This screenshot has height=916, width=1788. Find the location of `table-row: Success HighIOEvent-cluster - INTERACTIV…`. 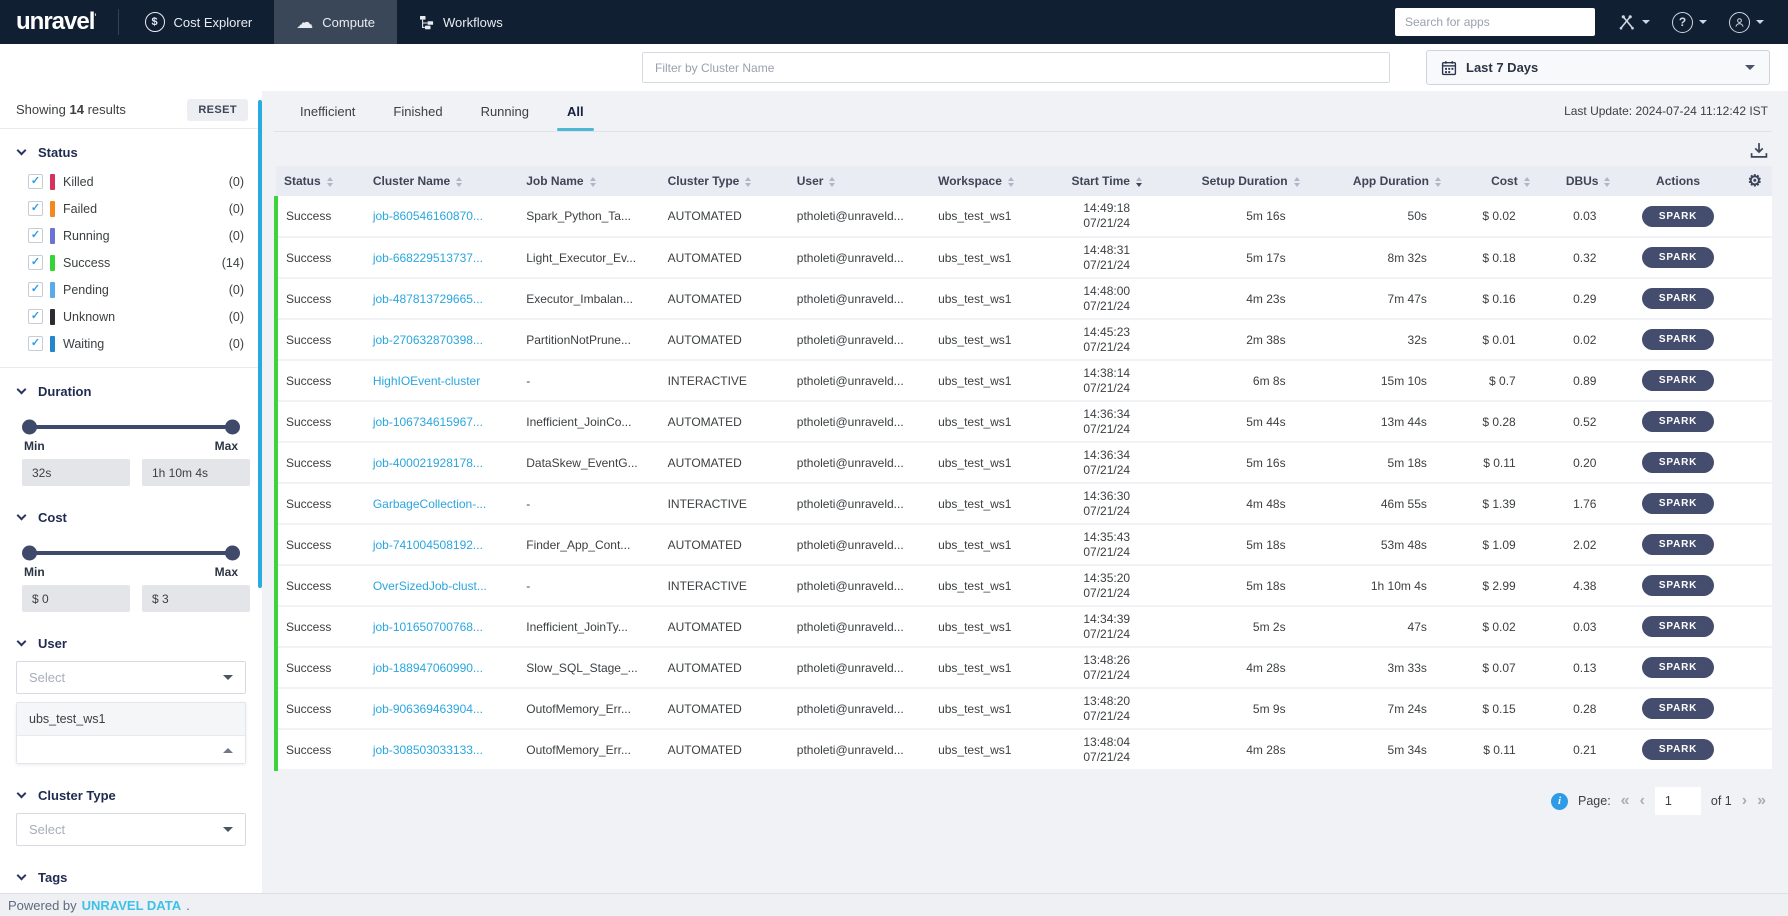

table-row: Success HighIOEvent-cluster - INTERACTIV… is located at coordinates (1023, 380).